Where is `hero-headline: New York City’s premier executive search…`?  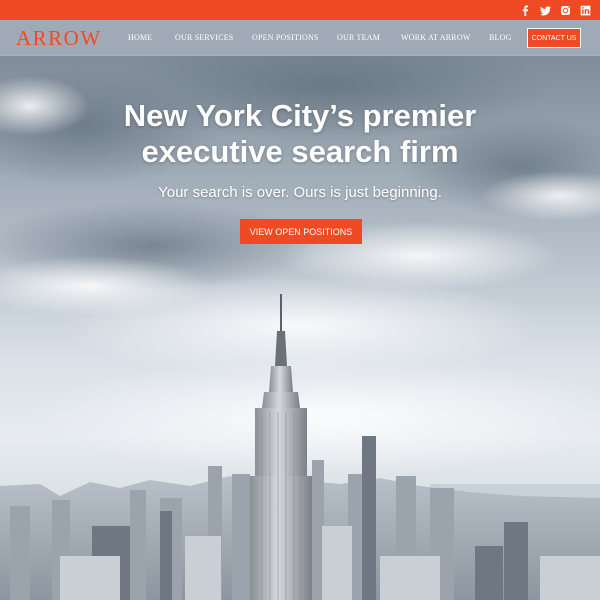 hero-headline: New York City’s premier executive search… is located at coordinates (300, 134).